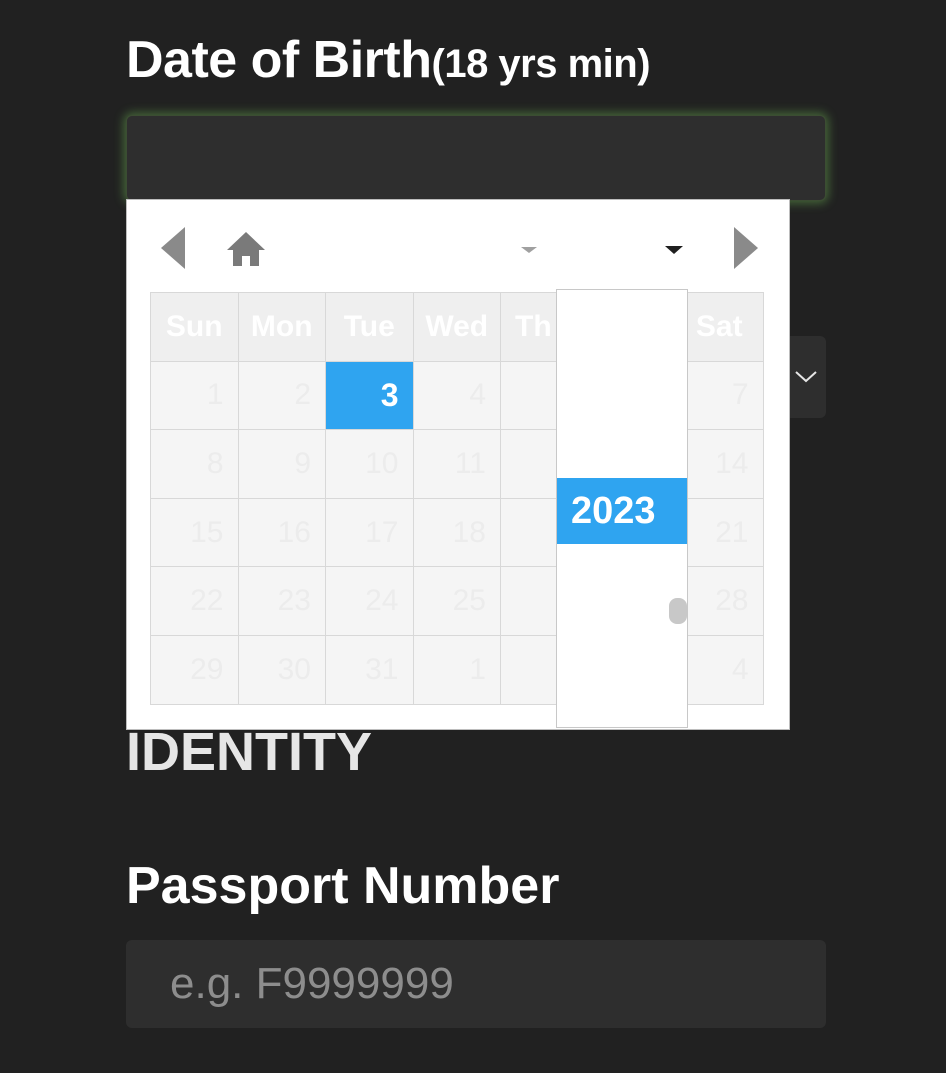 This screenshot has width=946, height=1073. Describe the element at coordinates (370, 327) in the screenshot. I see `weekday-header: Tue` at that location.